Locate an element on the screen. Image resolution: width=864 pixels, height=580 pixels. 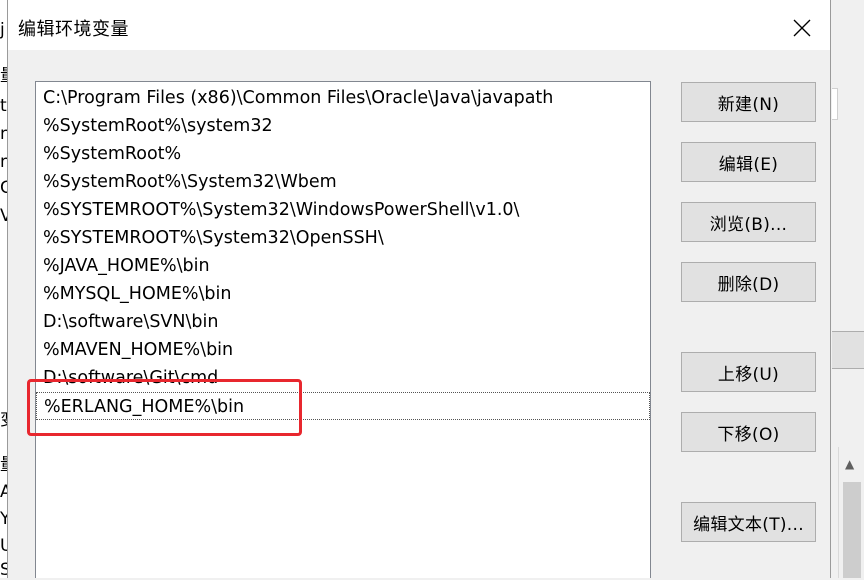
background-text: Y is located at coordinates (3, 519).